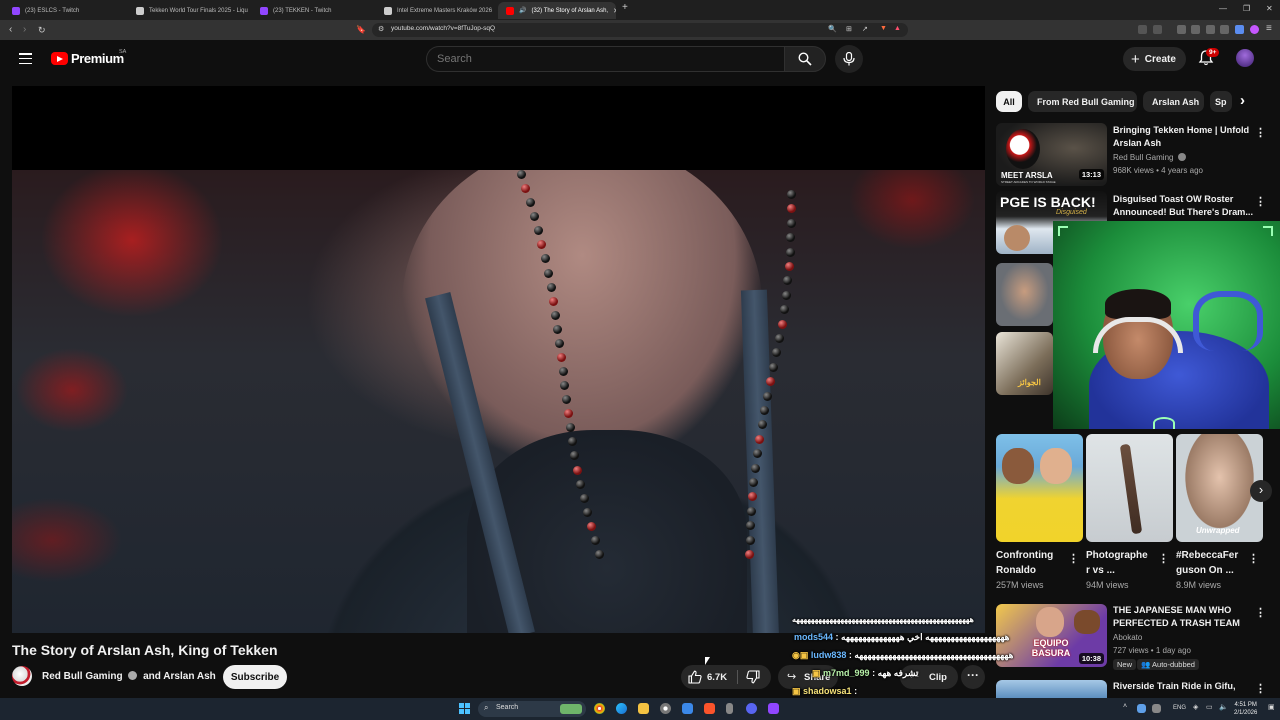 The width and height of the screenshot is (1280, 720). Describe the element at coordinates (255, 677) in the screenshot. I see `subscribe-button: Subscribe` at that location.